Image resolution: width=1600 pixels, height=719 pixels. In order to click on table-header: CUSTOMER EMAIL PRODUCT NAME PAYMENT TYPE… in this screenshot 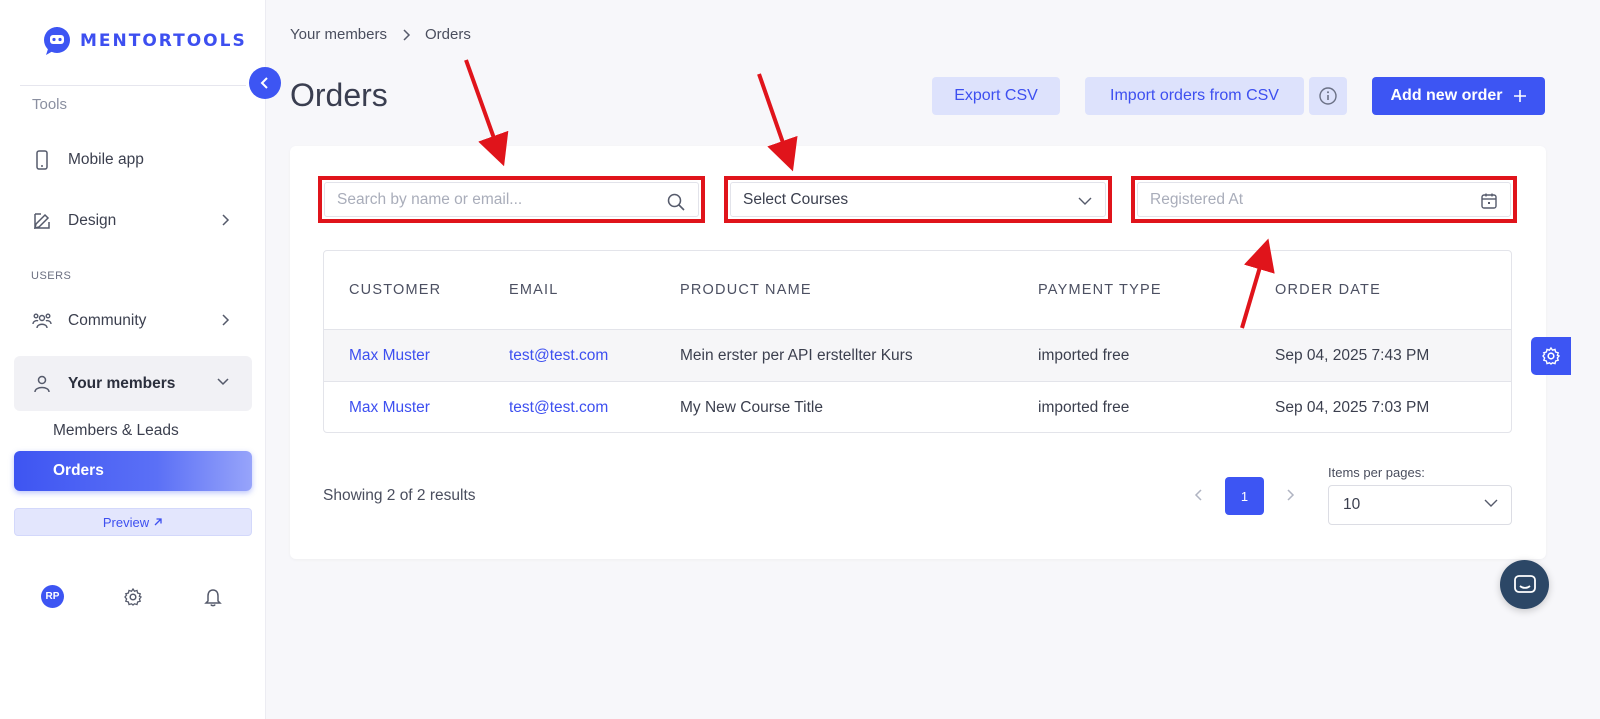, I will do `click(917, 290)`.